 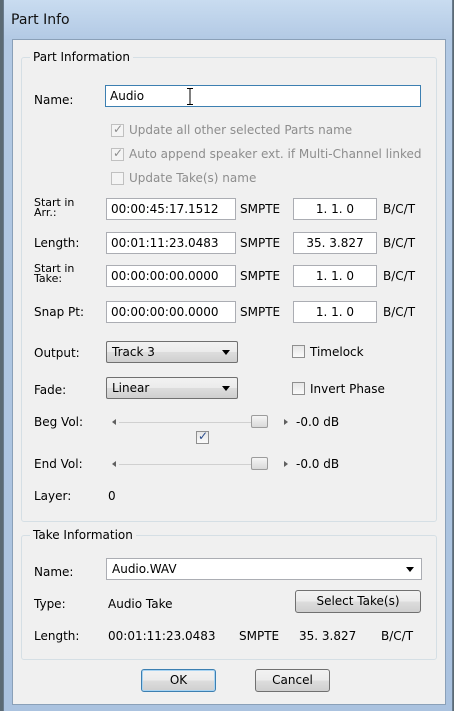 I want to click on start-in-take-label: Start in Take:, so click(x=54, y=273).